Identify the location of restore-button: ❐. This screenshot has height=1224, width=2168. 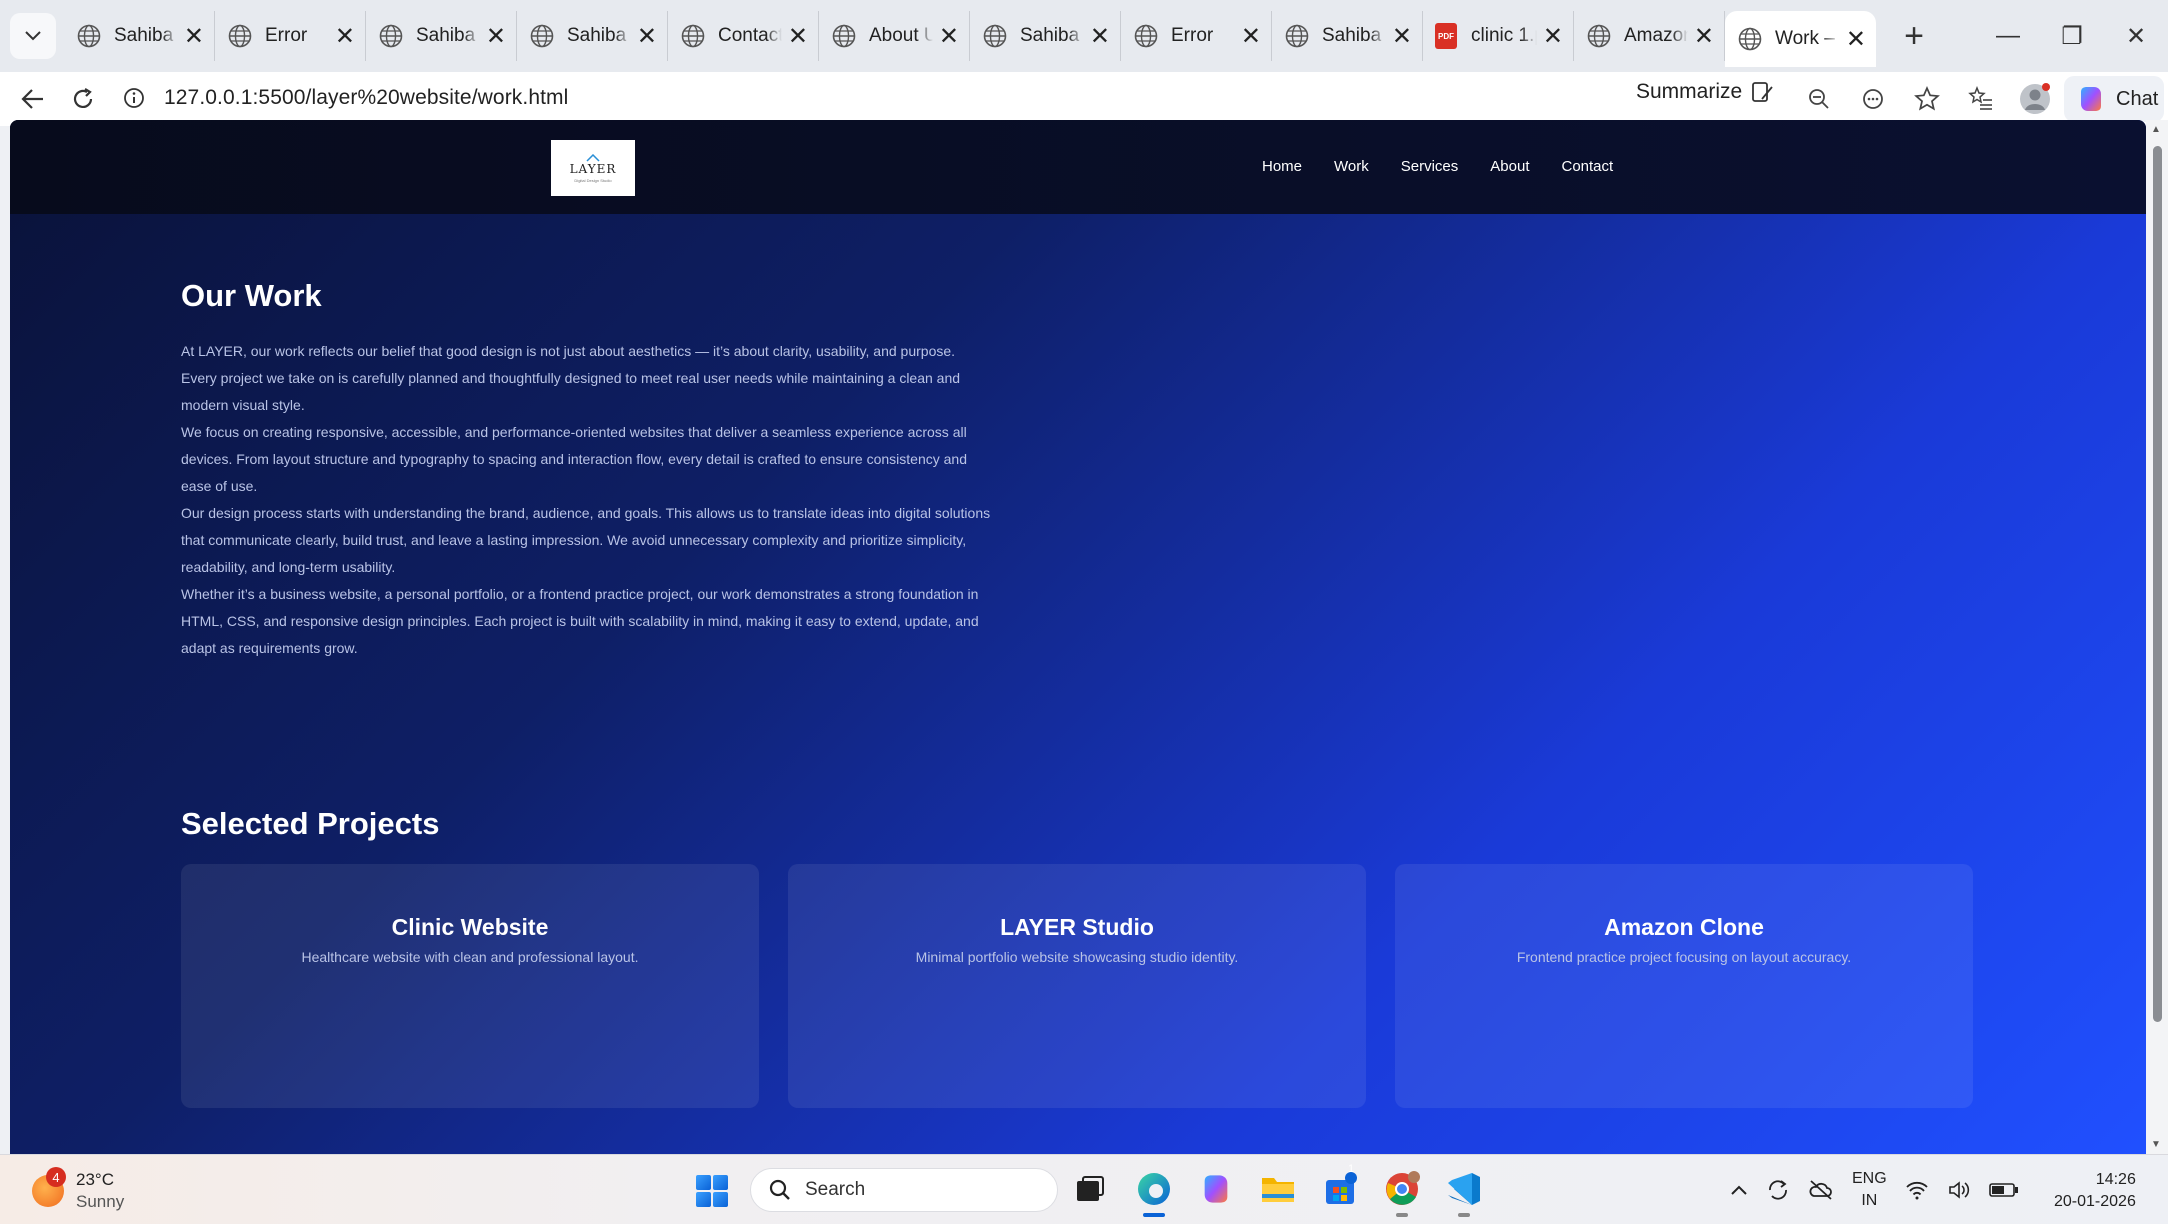
(2072, 36).